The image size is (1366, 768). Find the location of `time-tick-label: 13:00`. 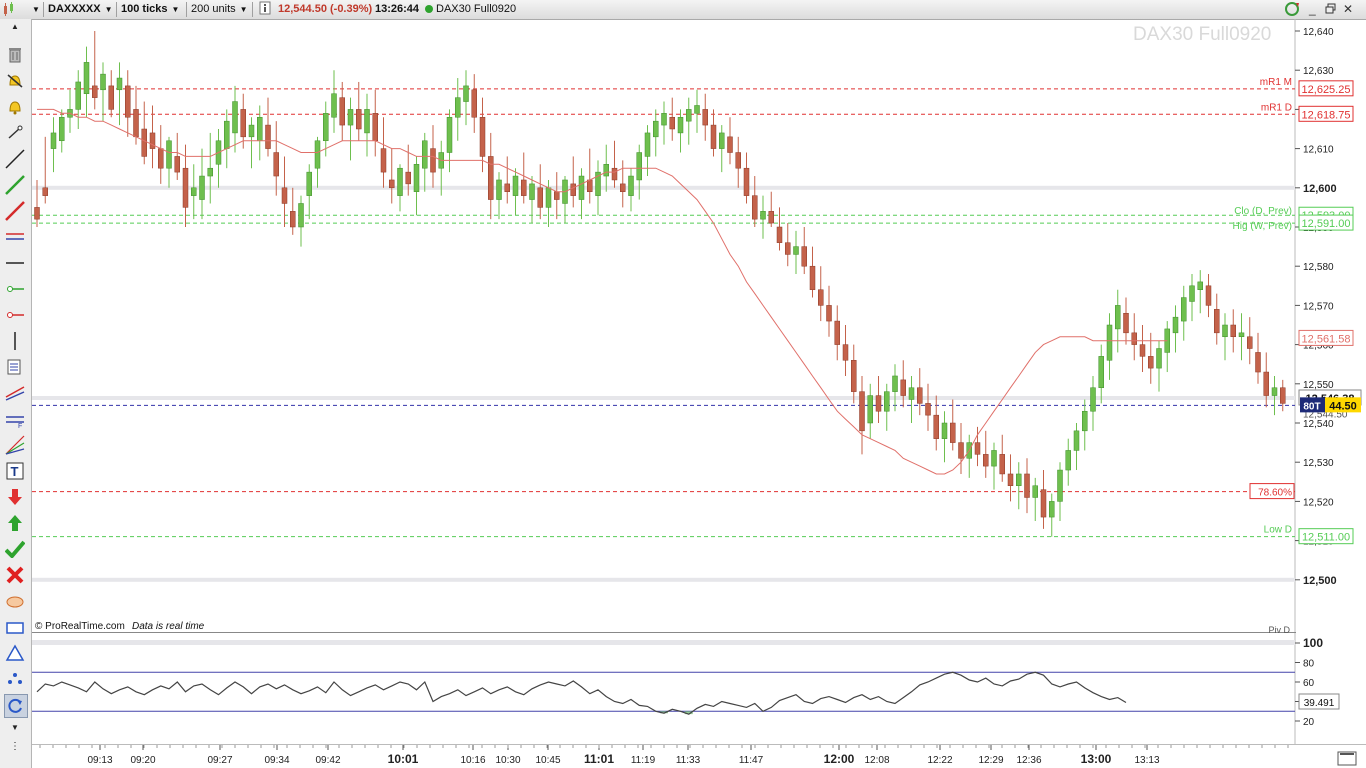

time-tick-label: 13:00 is located at coordinates (1096, 759).